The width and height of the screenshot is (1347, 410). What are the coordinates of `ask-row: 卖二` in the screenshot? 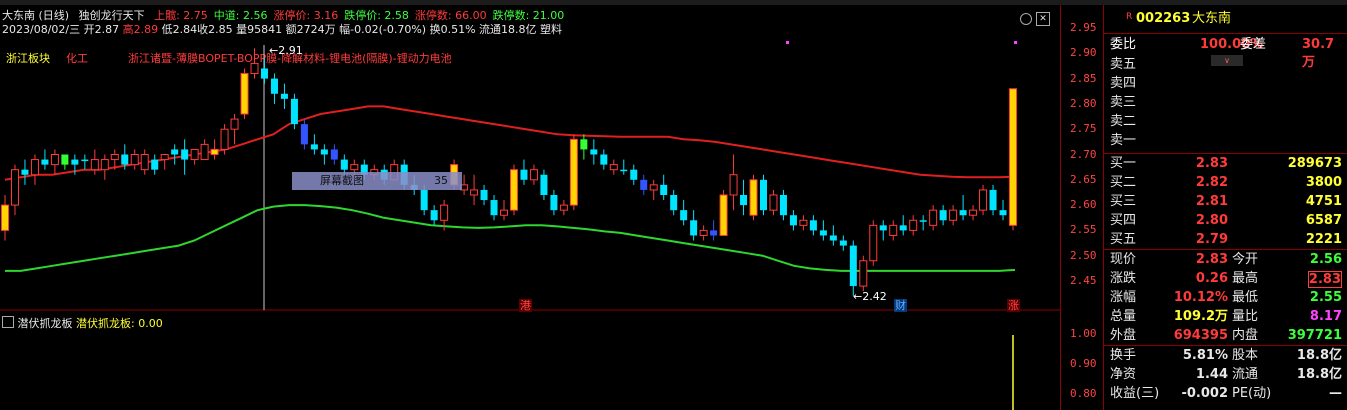 It's located at (1226, 122).